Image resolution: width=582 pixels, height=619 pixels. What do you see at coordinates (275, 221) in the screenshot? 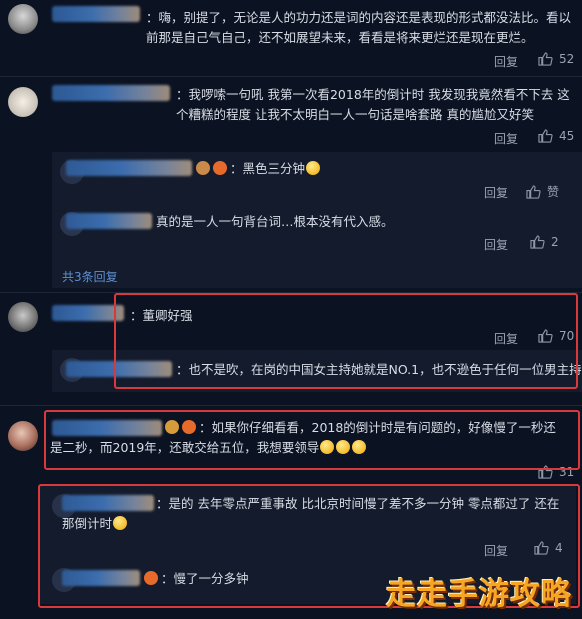
I see `reply-text: 真的是一人一句背台词…根本没有代入感。` at bounding box center [275, 221].